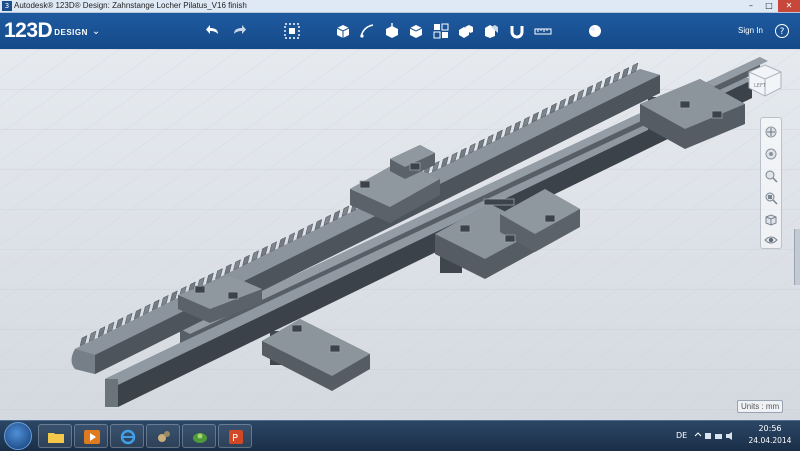  Describe the element at coordinates (770, 440) in the screenshot. I see `clock-date: 24.04.2014` at that location.